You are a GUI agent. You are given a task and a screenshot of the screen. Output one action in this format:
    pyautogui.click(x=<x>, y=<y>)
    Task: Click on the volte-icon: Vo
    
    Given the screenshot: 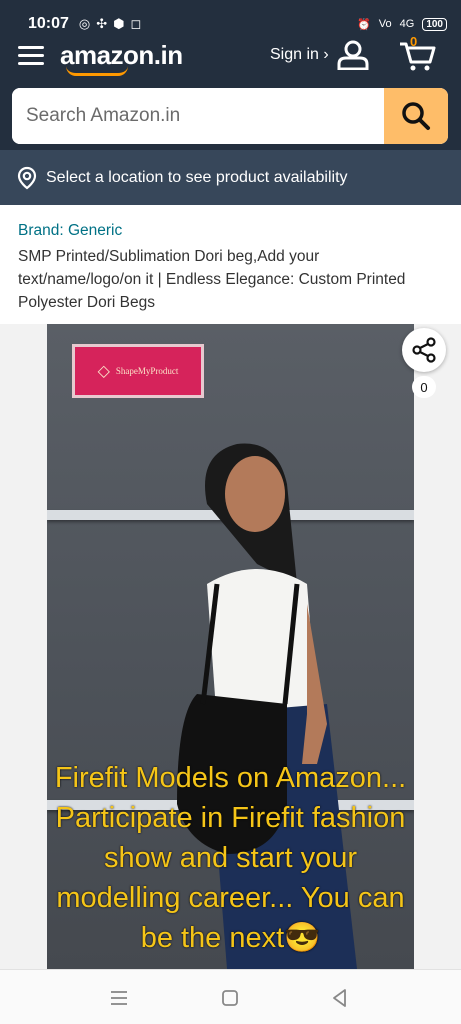 What is the action you would take?
    pyautogui.click(x=385, y=24)
    